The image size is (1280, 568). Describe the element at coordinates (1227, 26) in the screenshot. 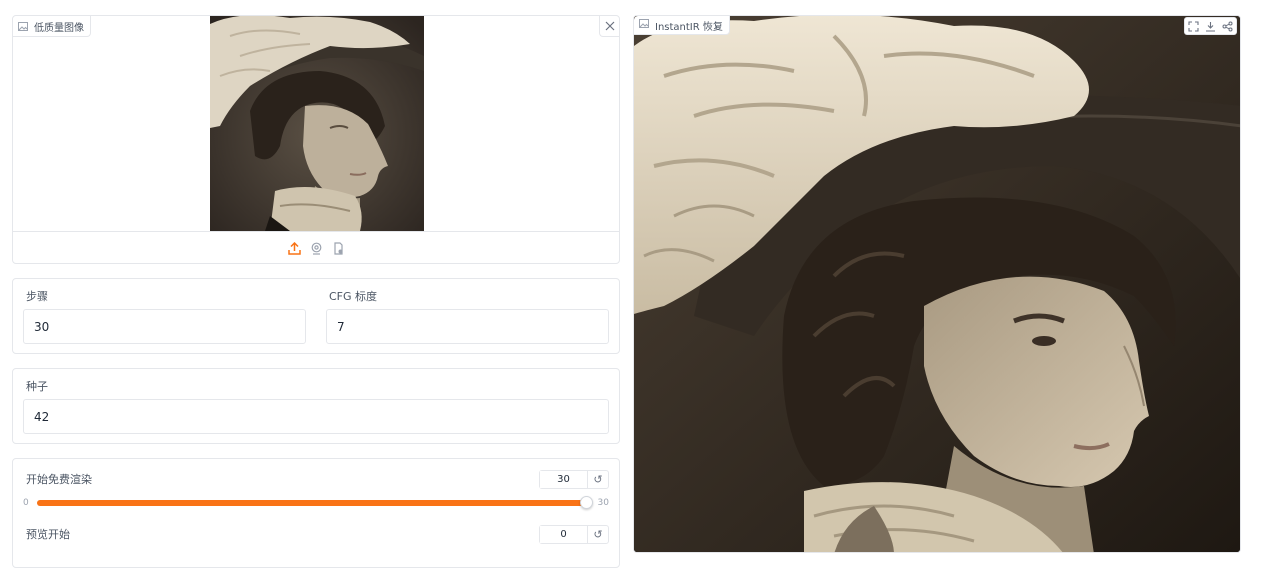

I see `share-icon` at that location.